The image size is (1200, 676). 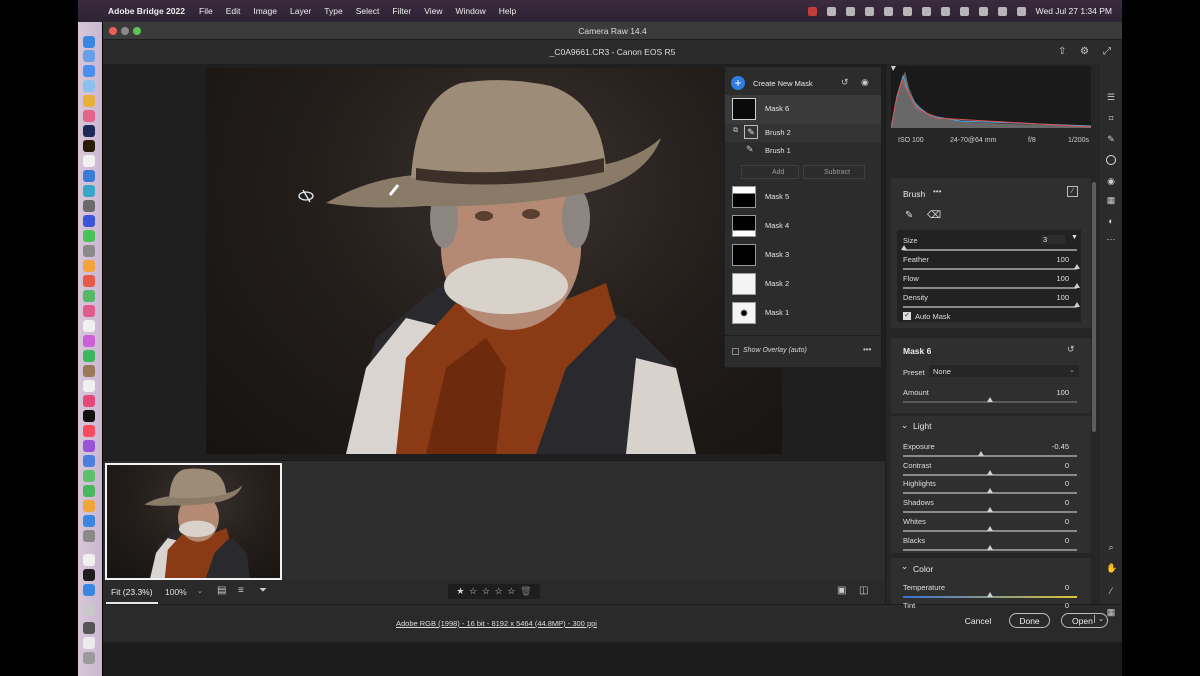 I want to click on feather-slider-track, so click(x=990, y=269).